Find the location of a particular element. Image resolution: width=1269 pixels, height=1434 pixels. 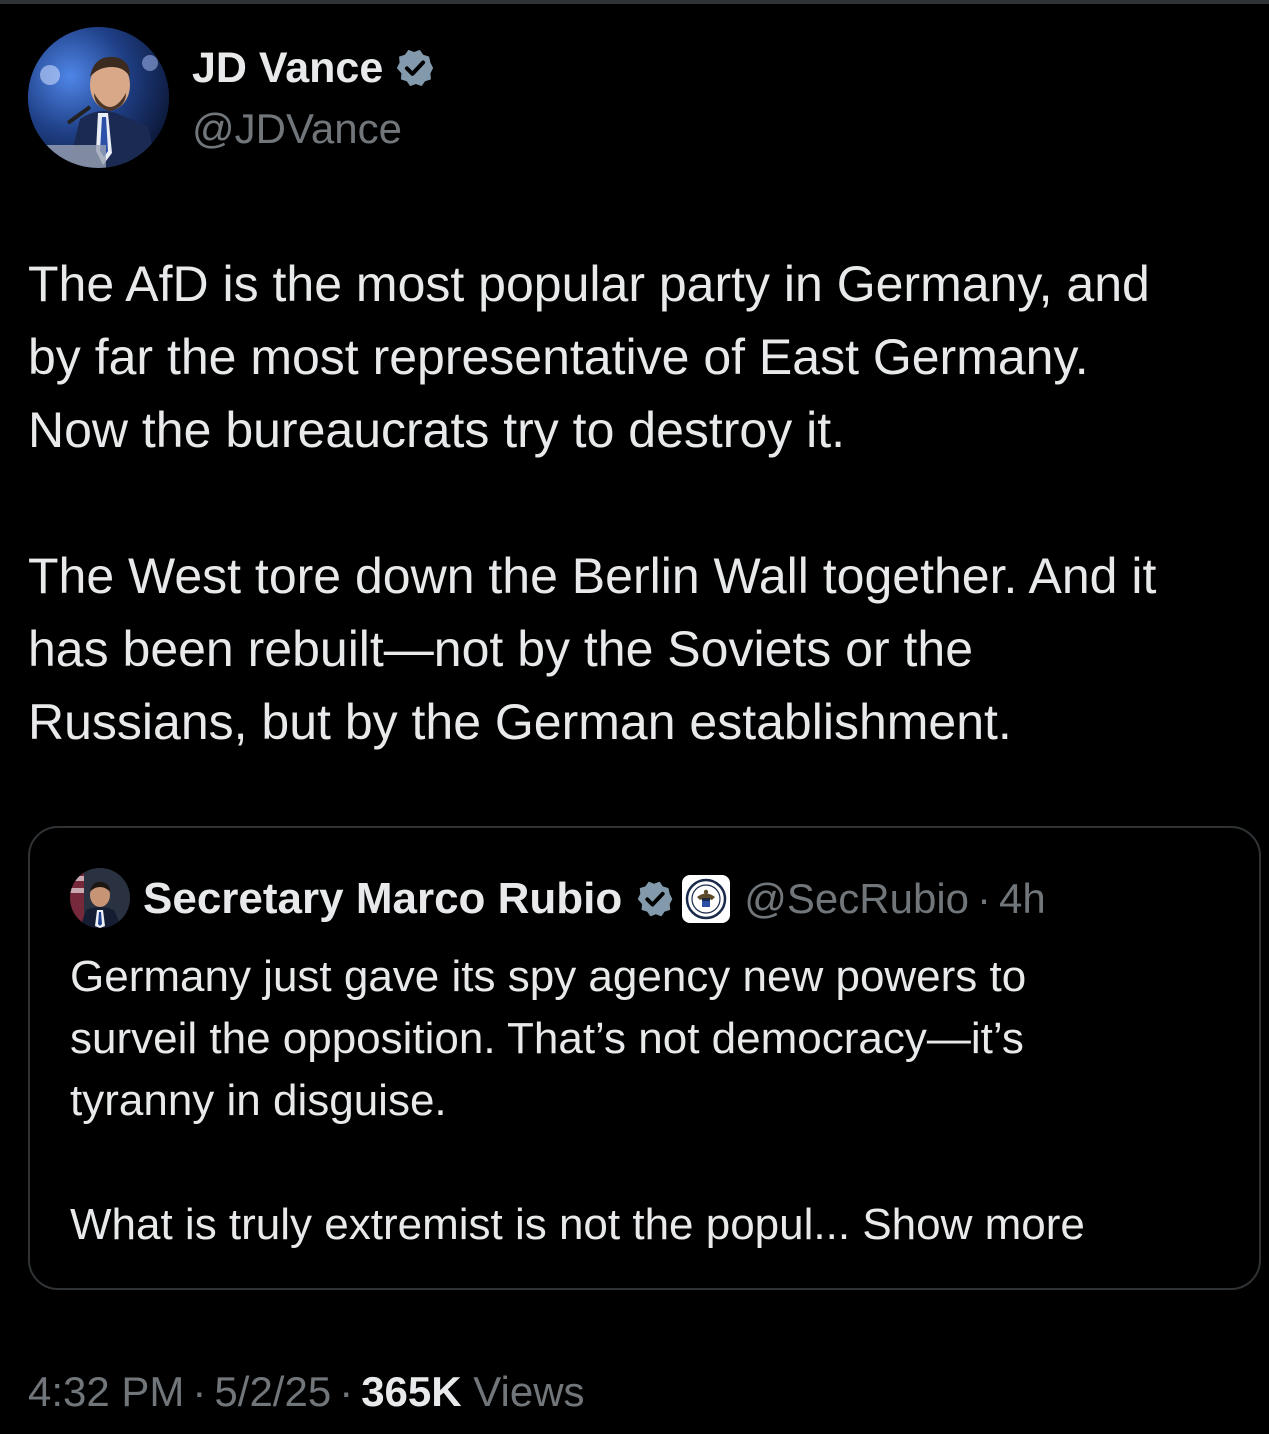

tweet-meta: 4:32 PM · 5/2/25 · 365K Views is located at coordinates (306, 1392).